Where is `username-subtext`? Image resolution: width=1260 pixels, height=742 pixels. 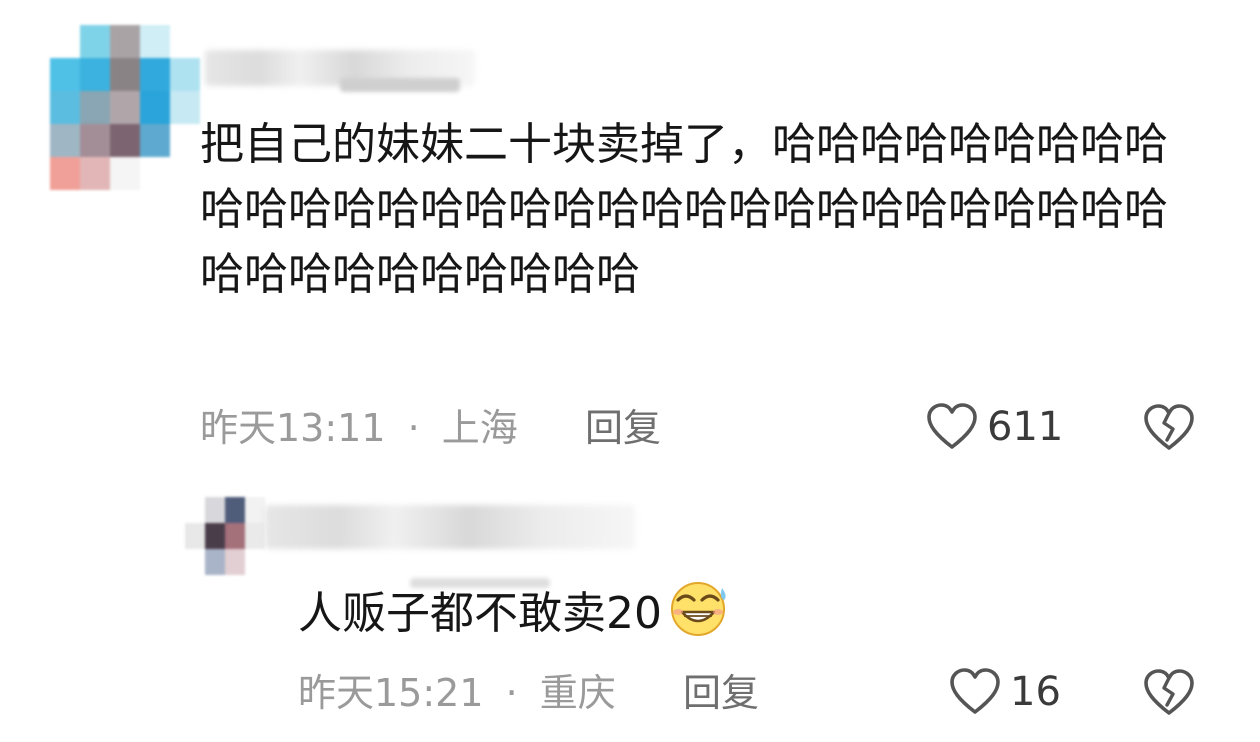
username-subtext is located at coordinates (400, 85).